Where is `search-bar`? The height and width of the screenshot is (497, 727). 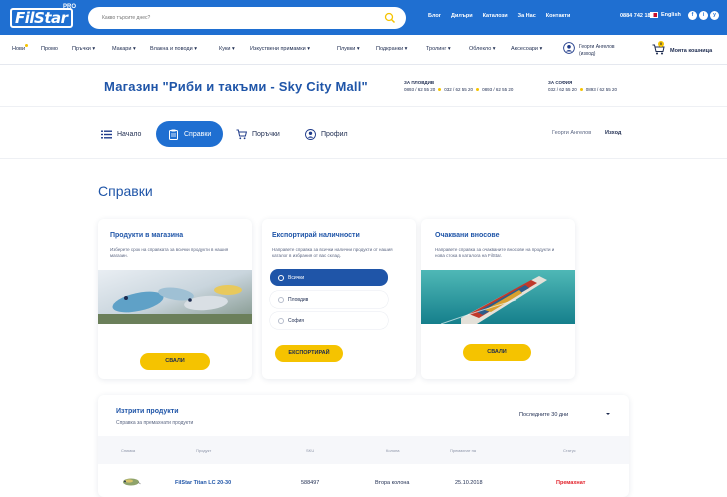 search-bar is located at coordinates (247, 18).